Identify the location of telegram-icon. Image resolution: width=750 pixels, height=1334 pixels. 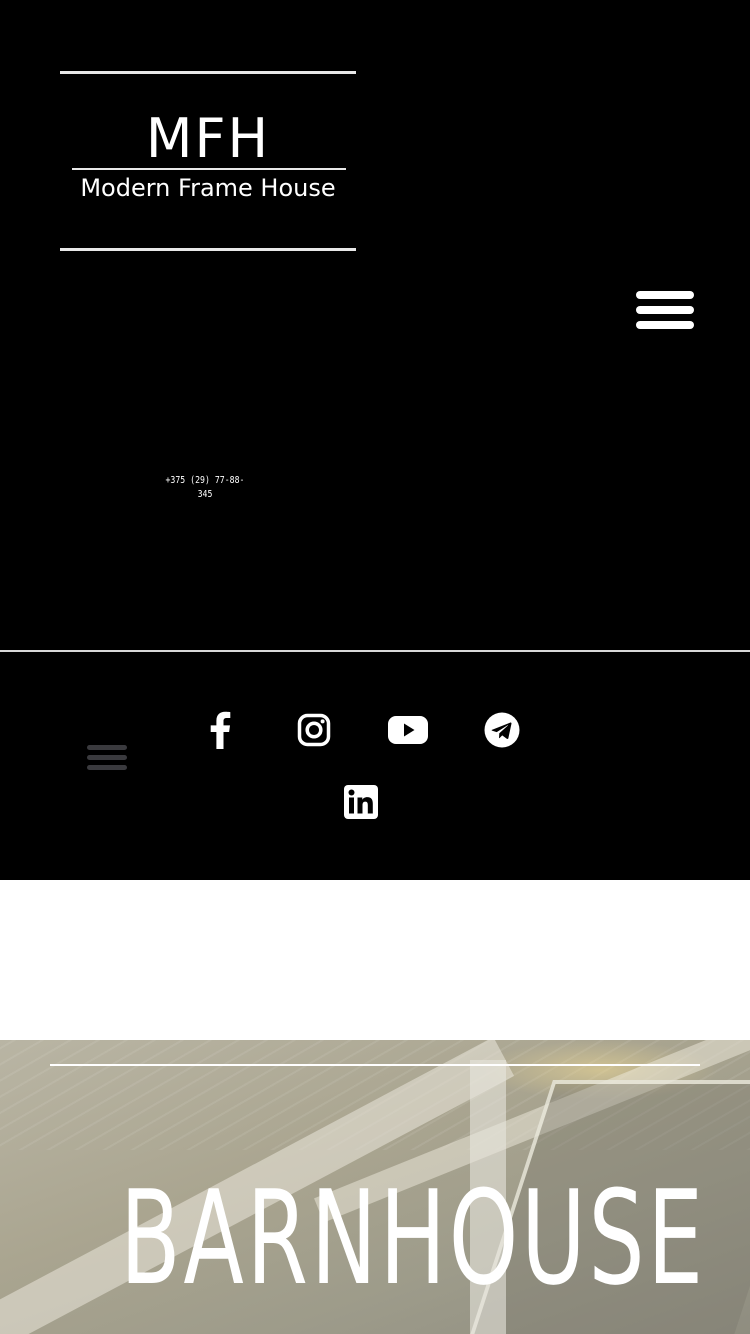
(502, 730).